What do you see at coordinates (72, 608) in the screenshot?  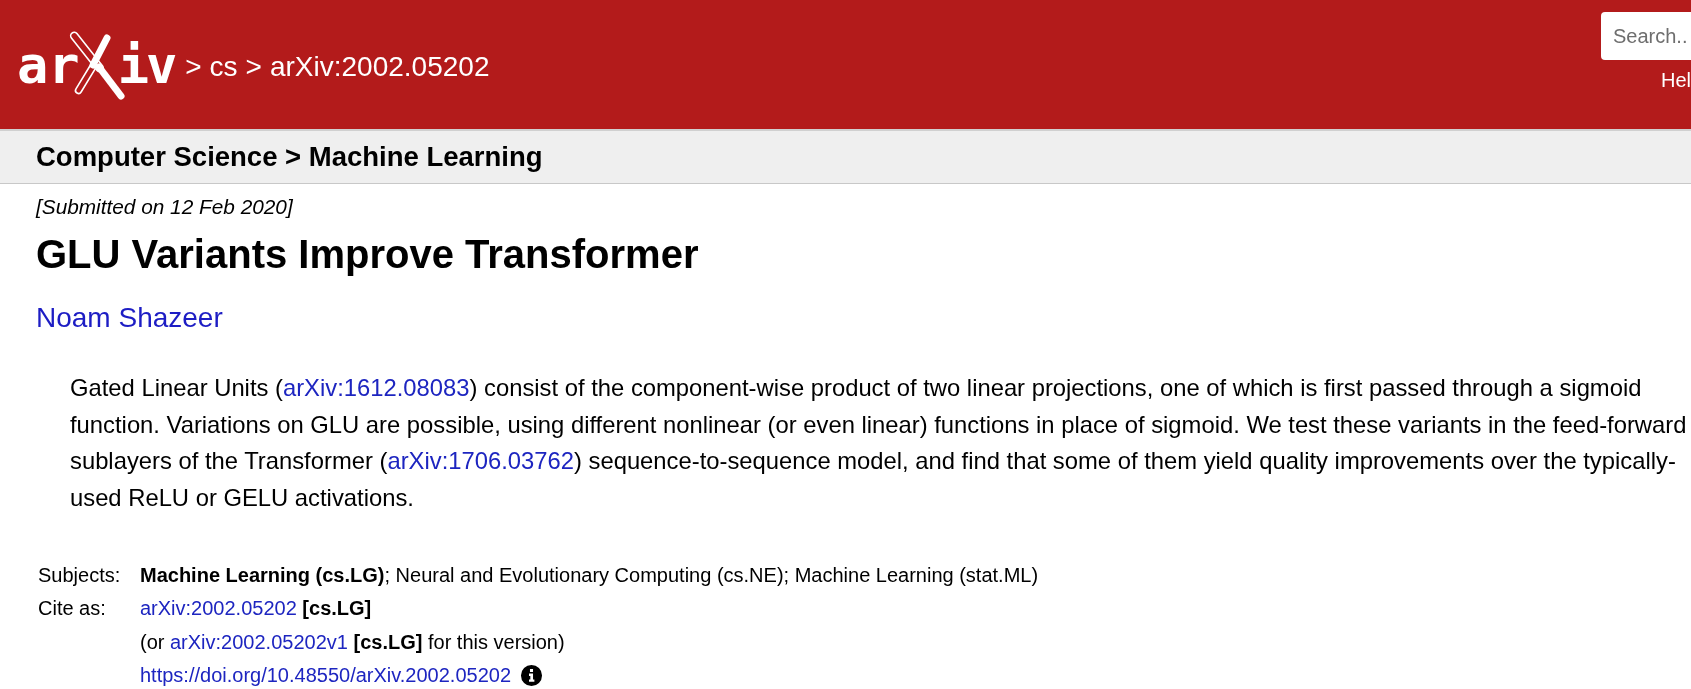 I see `field-label: Cite as:` at bounding box center [72, 608].